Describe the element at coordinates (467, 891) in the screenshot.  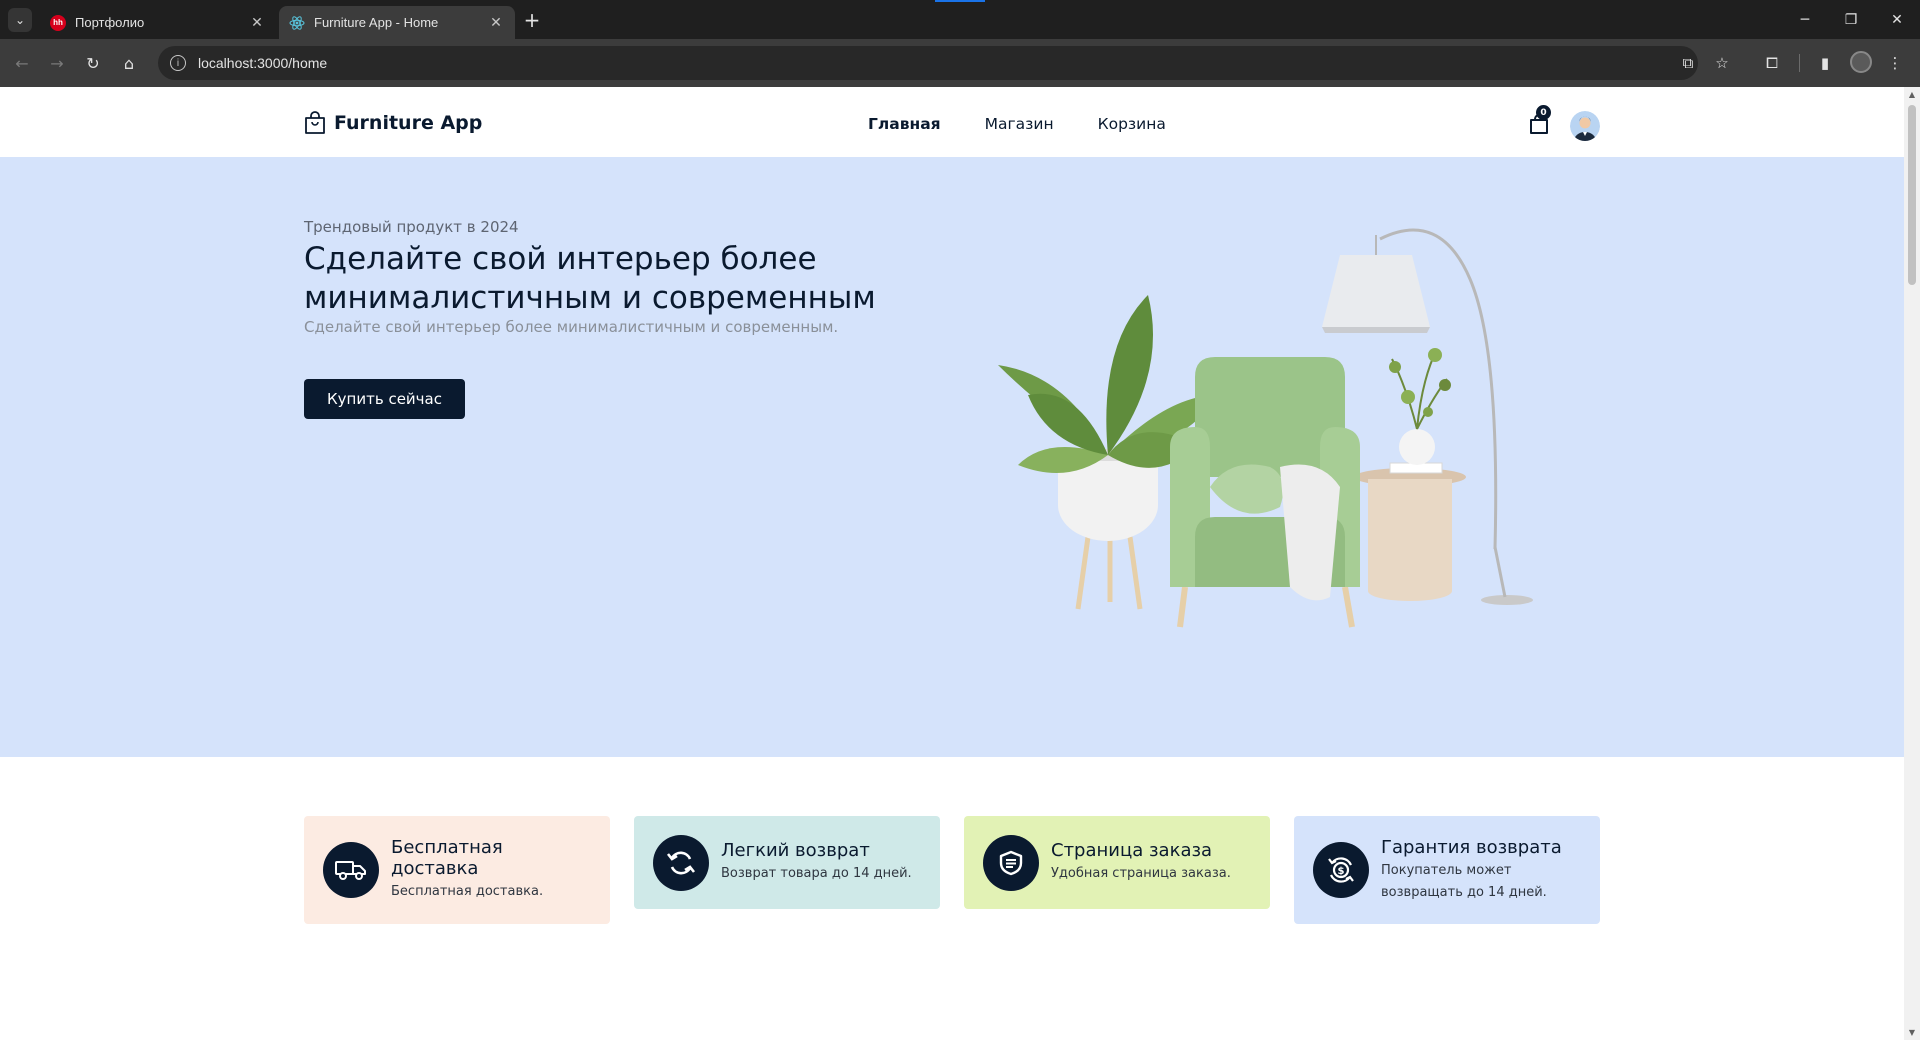
I see `feature-desc: Бесплатная доставка.` at that location.